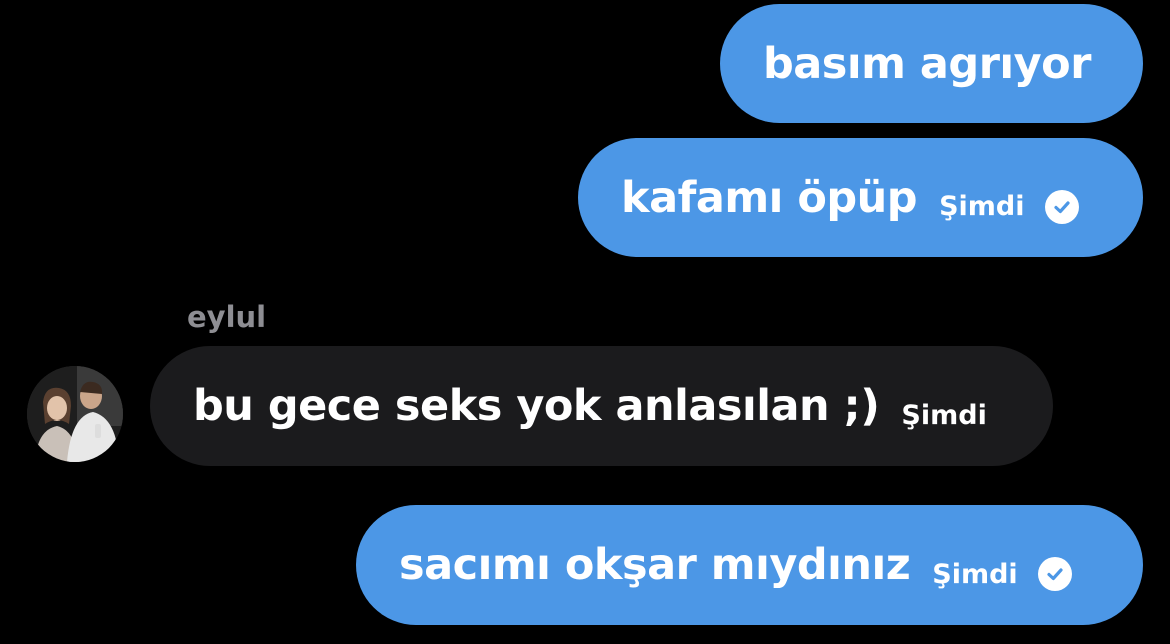  Describe the element at coordinates (769, 197) in the screenshot. I see `message-text: kafamı öpüp` at that location.